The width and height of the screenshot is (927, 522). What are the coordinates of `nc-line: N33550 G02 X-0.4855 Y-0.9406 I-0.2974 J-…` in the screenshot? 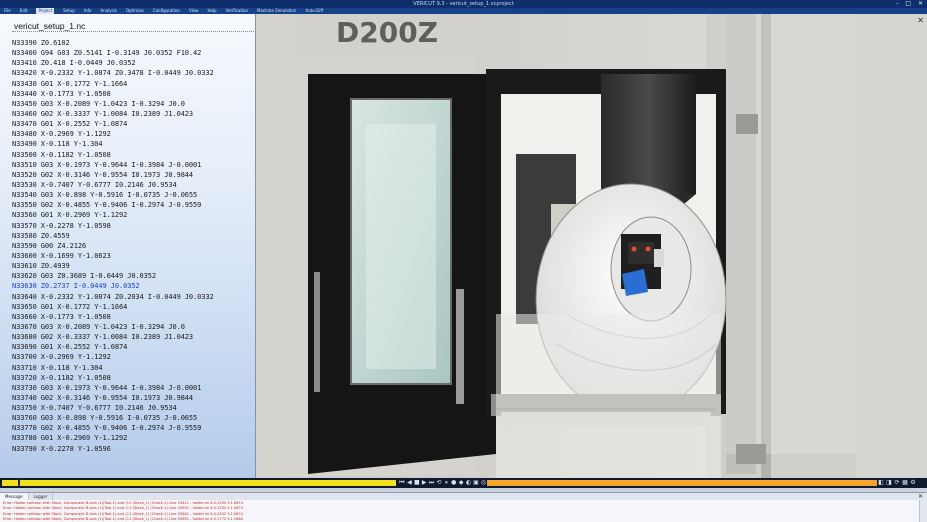 It's located at (133, 205).